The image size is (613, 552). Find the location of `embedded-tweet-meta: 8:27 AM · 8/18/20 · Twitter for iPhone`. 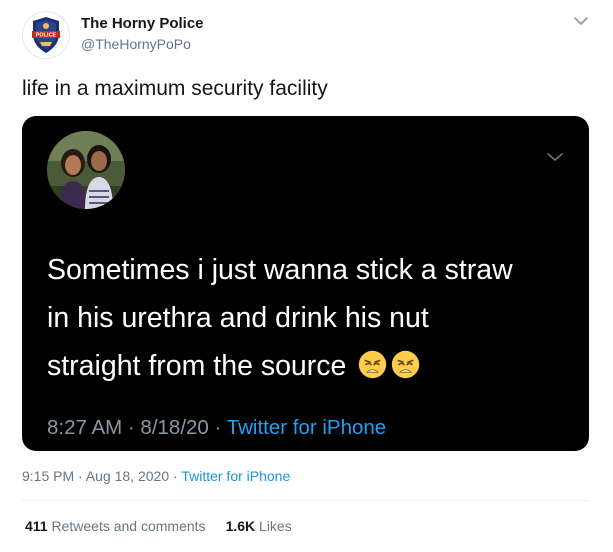

embedded-tweet-meta: 8:27 AM · 8/18/20 · Twitter for iPhone is located at coordinates (216, 428).